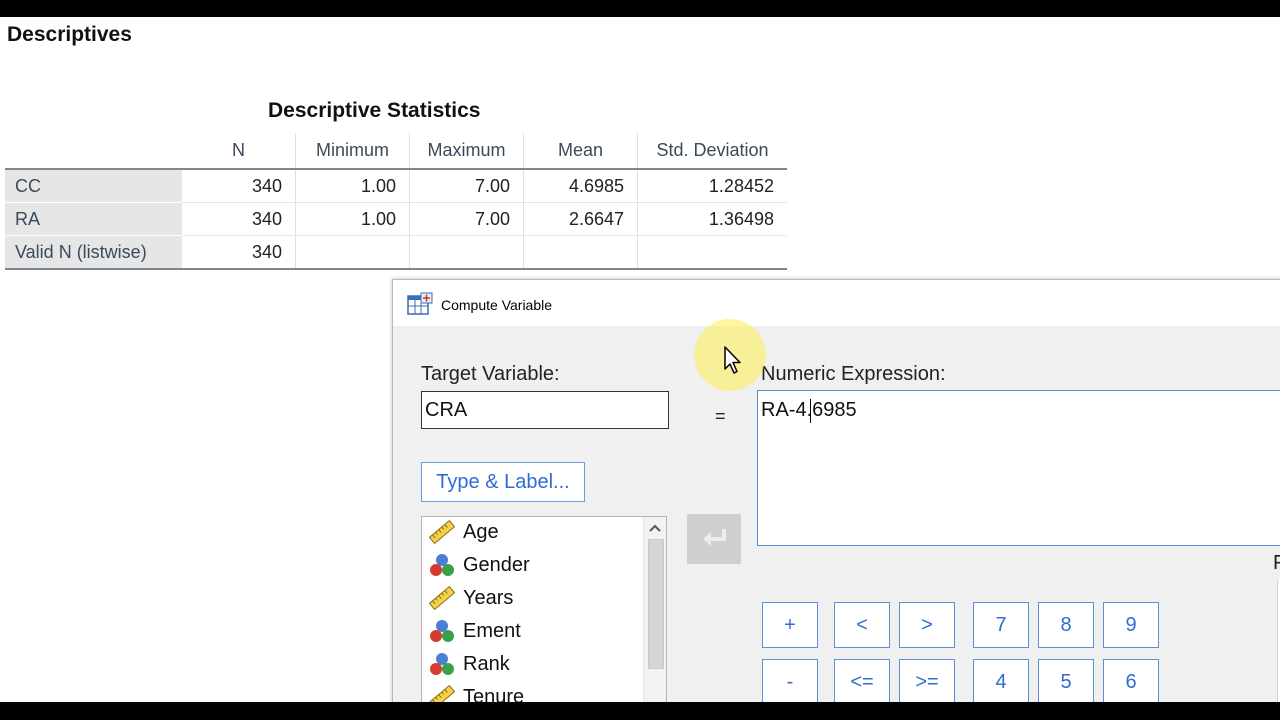  What do you see at coordinates (1131, 680) in the screenshot?
I see `key-6-button: 6` at bounding box center [1131, 680].